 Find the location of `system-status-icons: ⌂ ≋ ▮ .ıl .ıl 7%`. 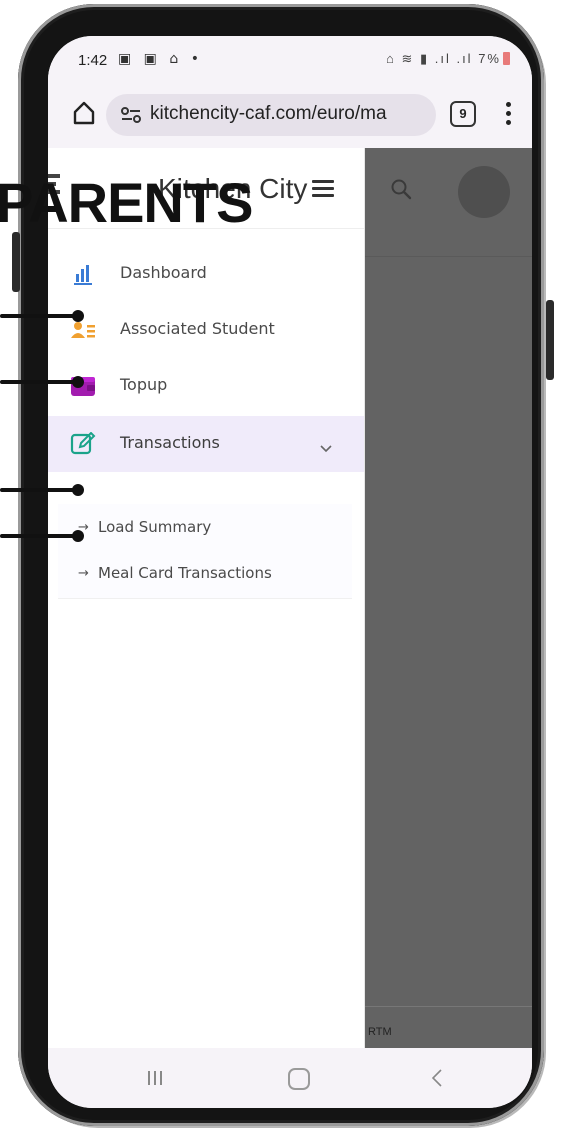

system-status-icons: ⌂ ≋ ▮ .ıl .ıl 7% is located at coordinates (448, 59).